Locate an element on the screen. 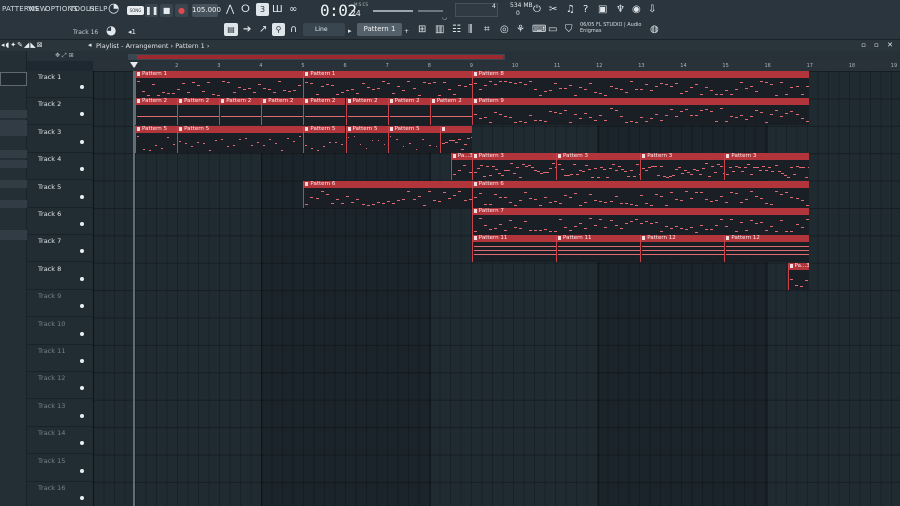 This screenshot has width=900, height=506. sidebar-search-box is located at coordinates (13, 79).